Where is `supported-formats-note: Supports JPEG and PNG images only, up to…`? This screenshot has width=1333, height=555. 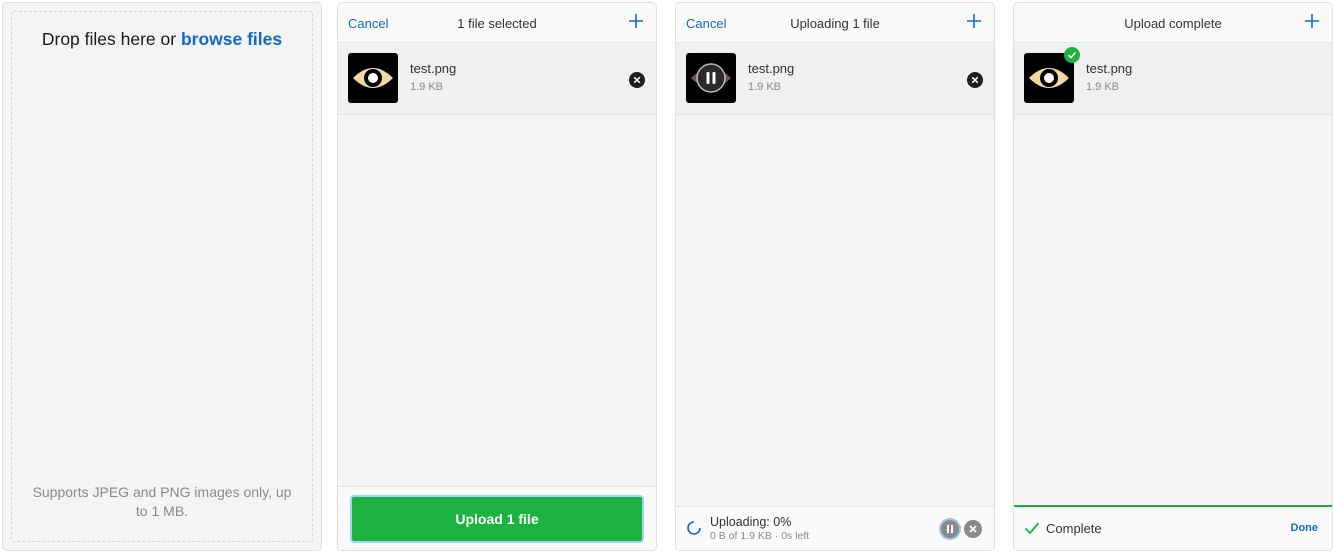 supported-formats-note: Supports JPEG and PNG images only, up to… is located at coordinates (162, 501).